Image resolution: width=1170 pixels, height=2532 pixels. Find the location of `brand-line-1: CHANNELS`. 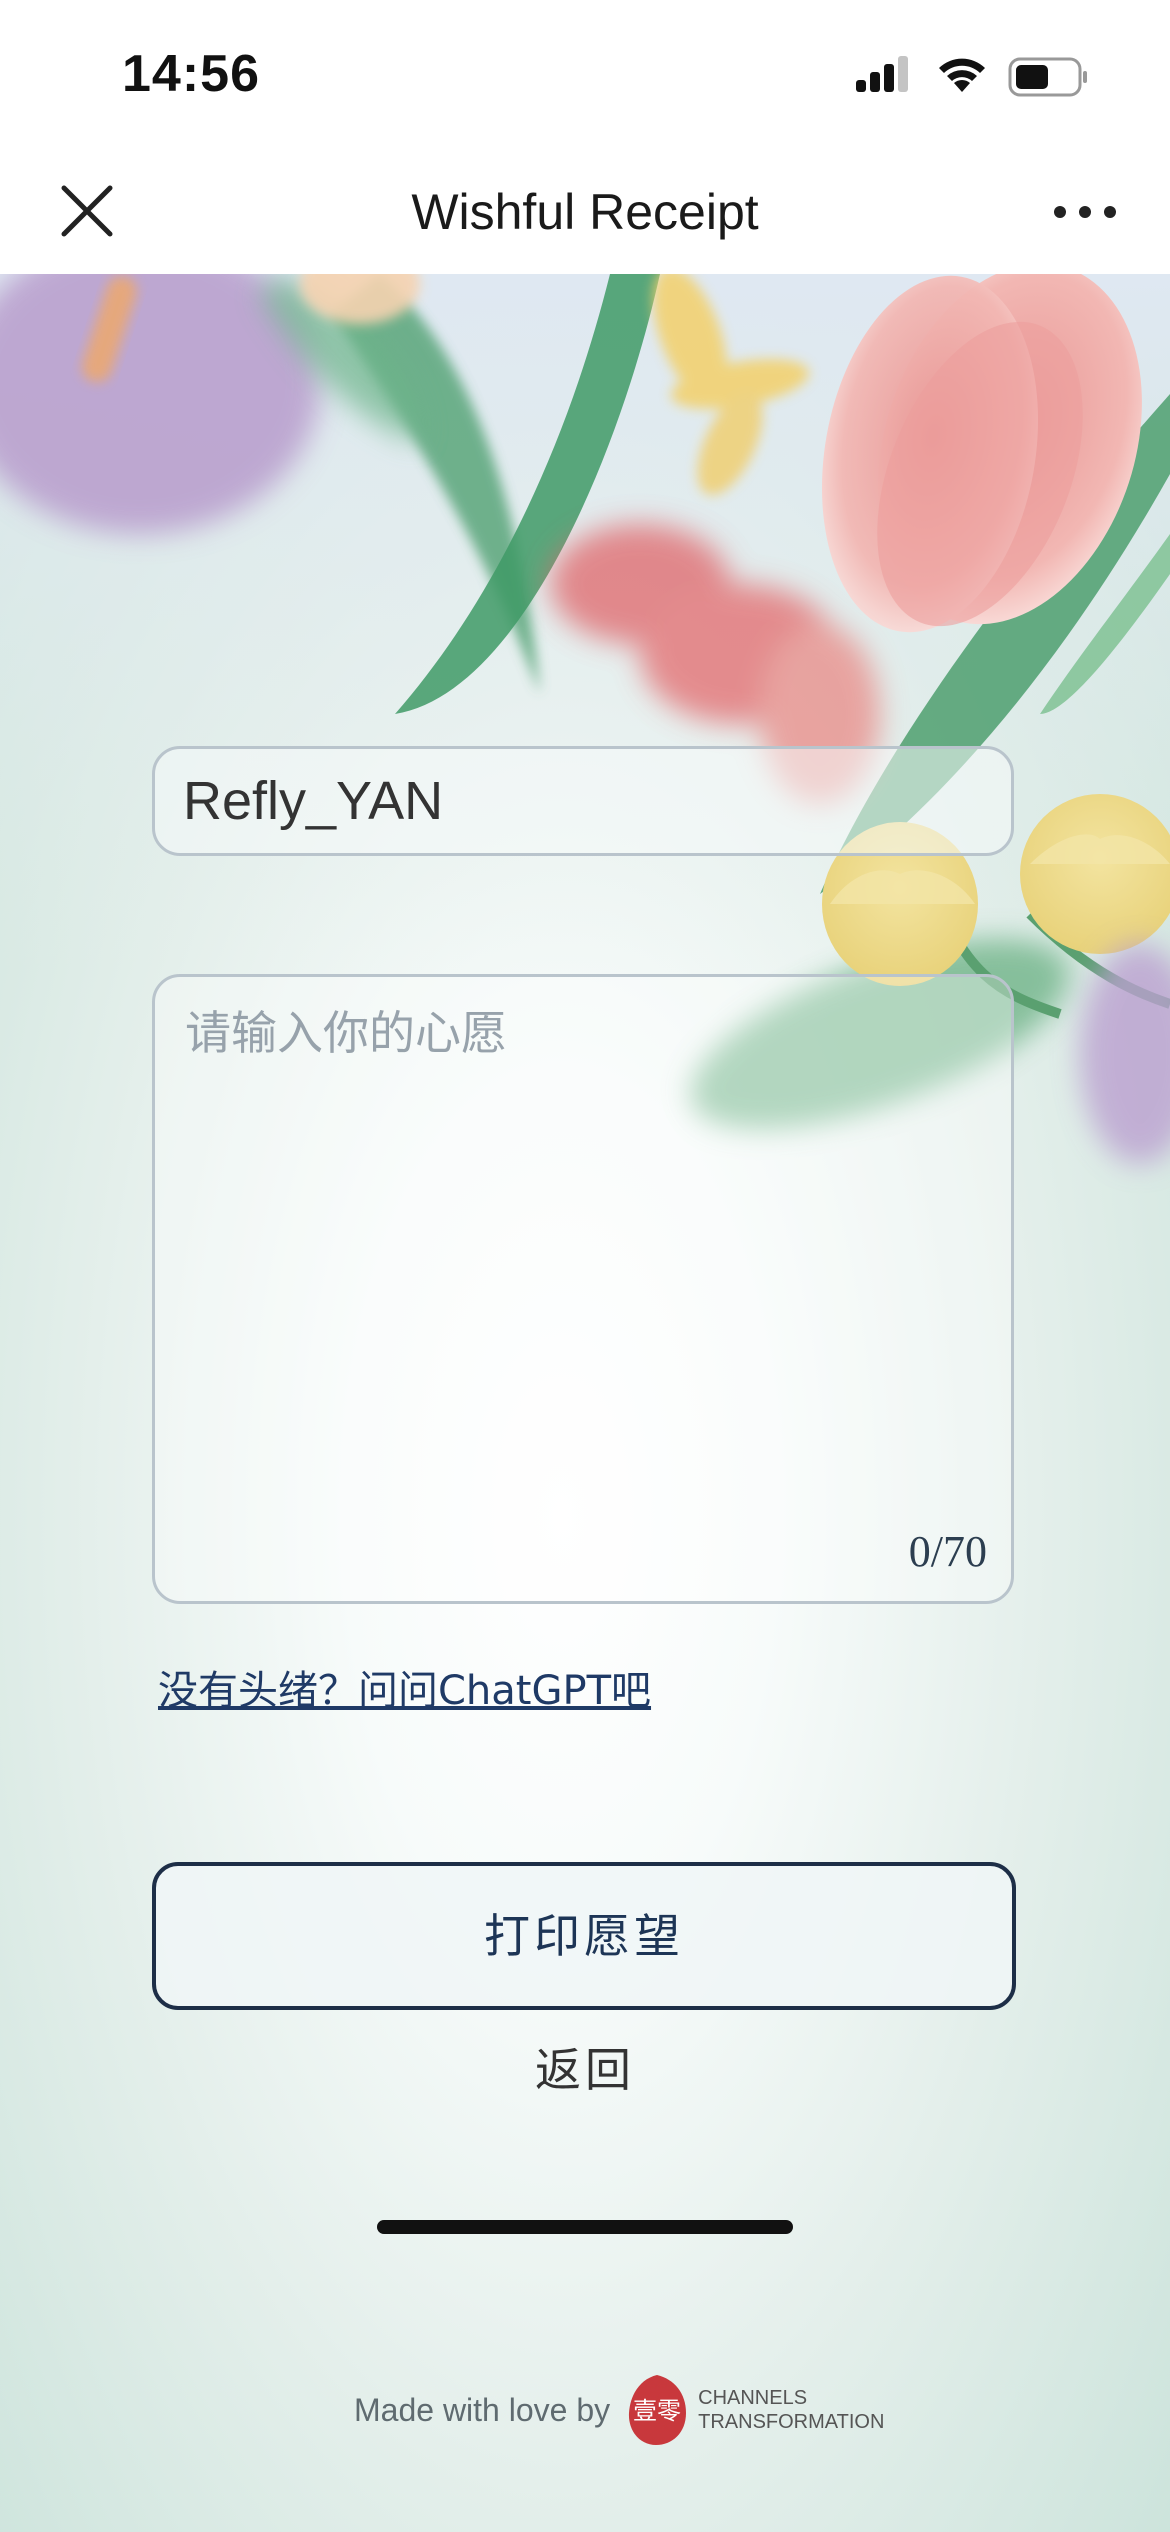

brand-line-1: CHANNELS is located at coordinates (753, 2398).